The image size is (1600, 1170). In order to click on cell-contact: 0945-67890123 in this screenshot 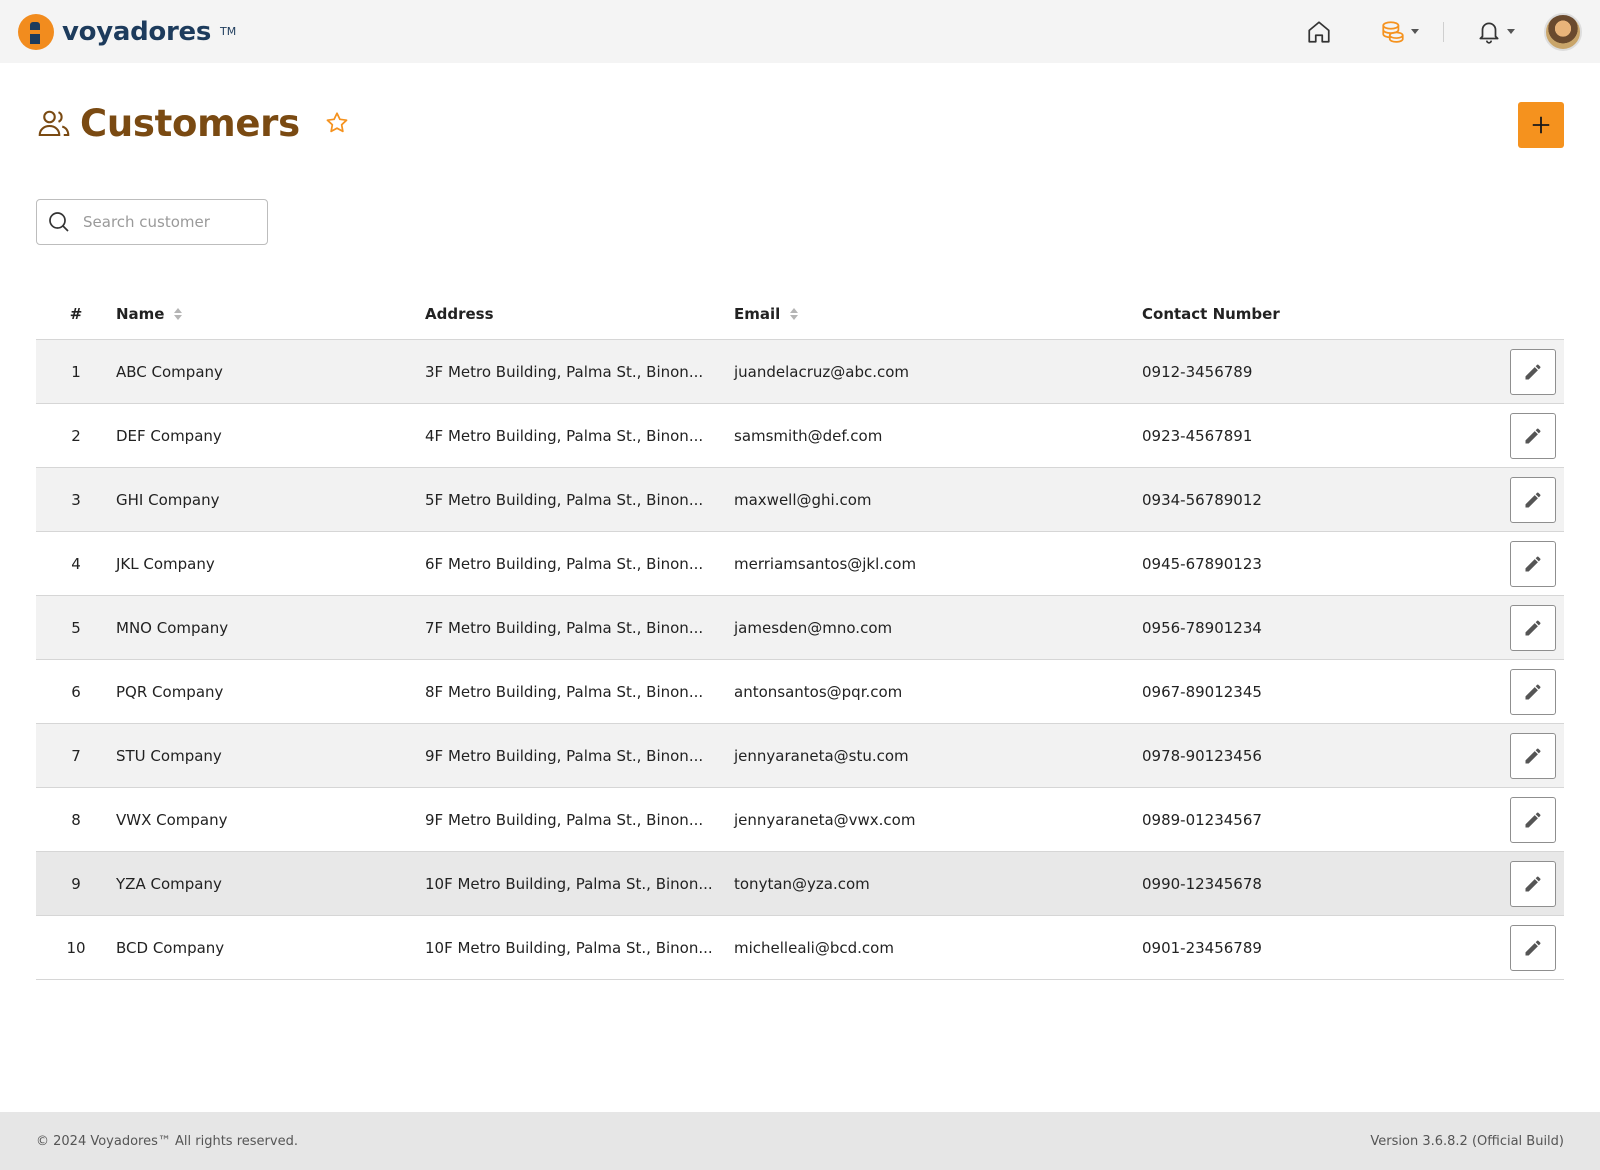, I will do `click(1202, 563)`.